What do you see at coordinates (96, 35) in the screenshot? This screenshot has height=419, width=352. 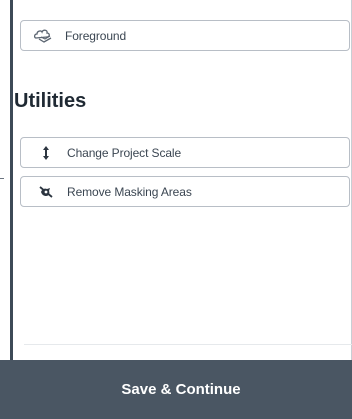 I see `layer-item-label: Foreground` at bounding box center [96, 35].